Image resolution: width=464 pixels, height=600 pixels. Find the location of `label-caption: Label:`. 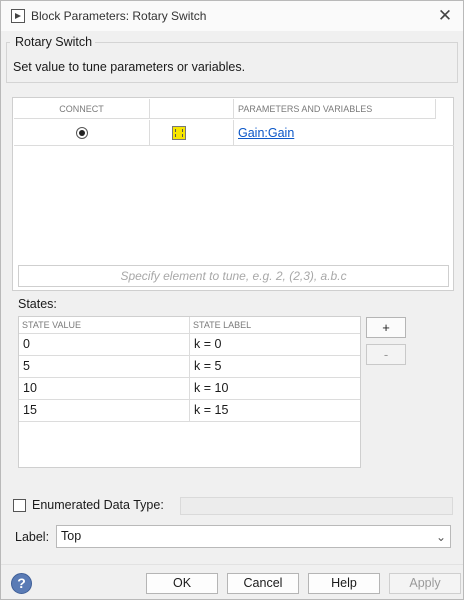

label-caption: Label: is located at coordinates (32, 537).